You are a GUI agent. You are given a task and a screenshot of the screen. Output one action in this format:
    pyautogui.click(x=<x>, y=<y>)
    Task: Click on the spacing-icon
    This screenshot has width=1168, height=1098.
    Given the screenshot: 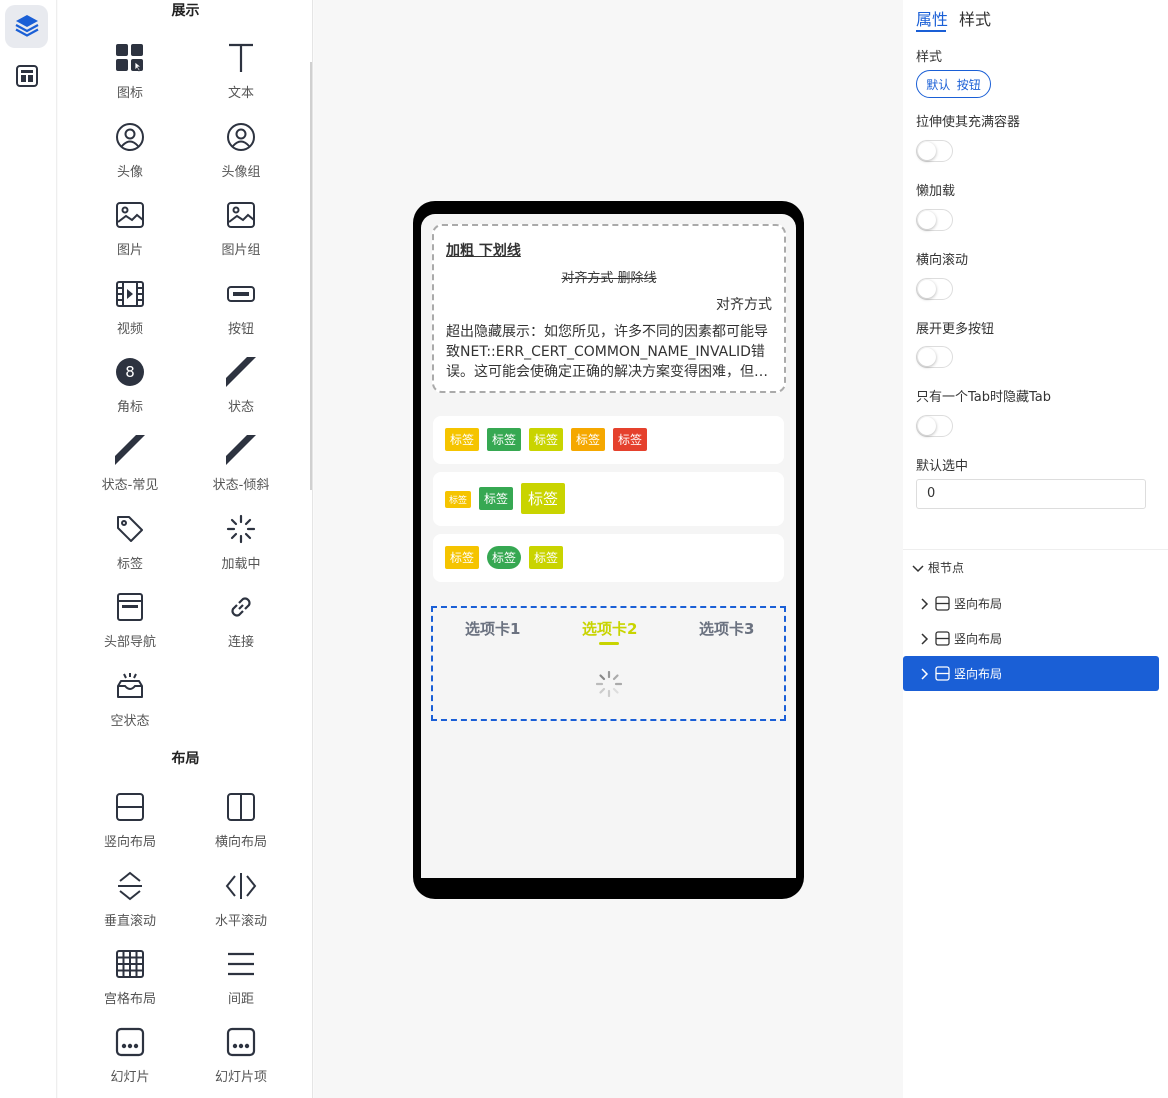 What is the action you would take?
    pyautogui.click(x=241, y=964)
    